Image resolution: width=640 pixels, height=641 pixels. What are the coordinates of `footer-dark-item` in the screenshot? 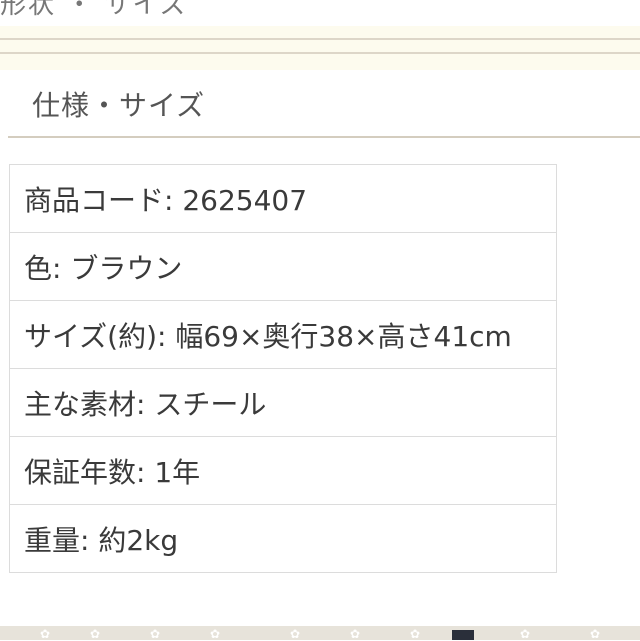 It's located at (463, 635).